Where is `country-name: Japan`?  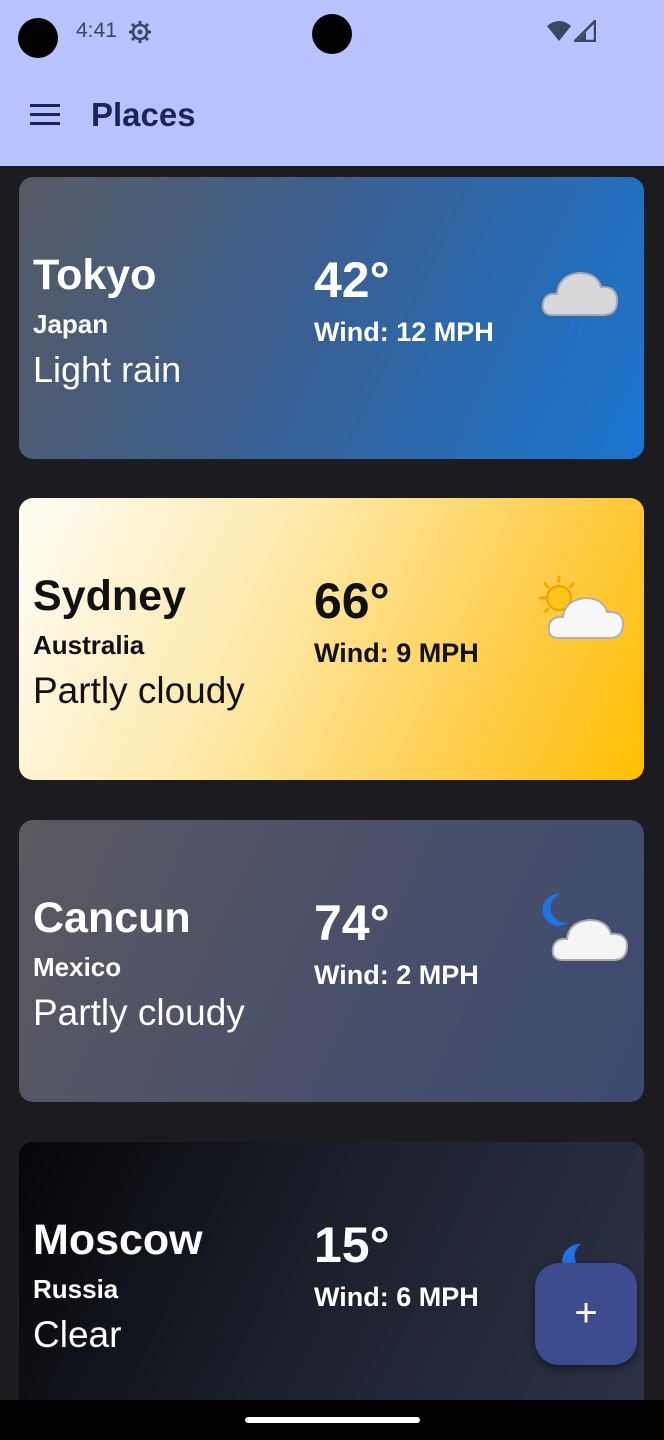 country-name: Japan is located at coordinates (71, 324).